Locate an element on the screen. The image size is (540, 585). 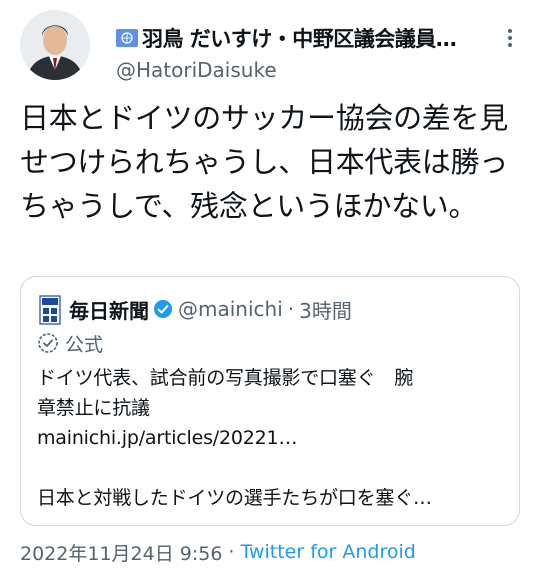
quoted-line-blank is located at coordinates (272, 468).